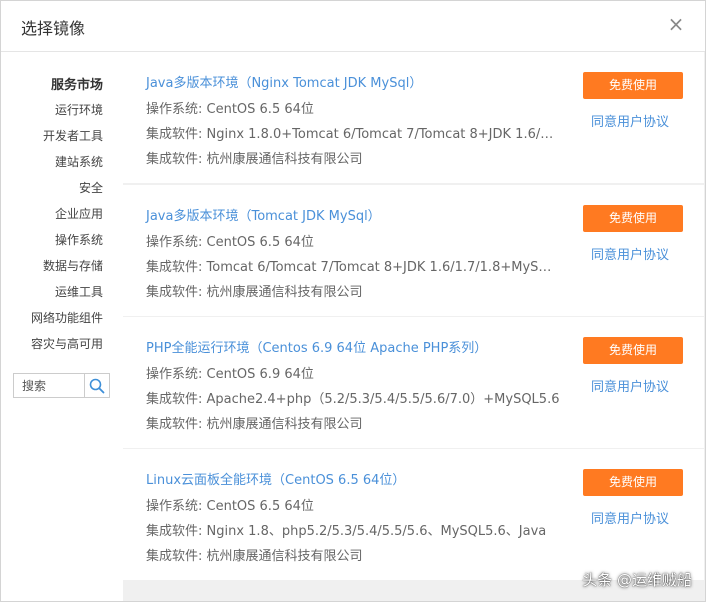 The image size is (706, 602). What do you see at coordinates (52, 136) in the screenshot?
I see `sidebar-item-dev-tools: 开发者工具` at bounding box center [52, 136].